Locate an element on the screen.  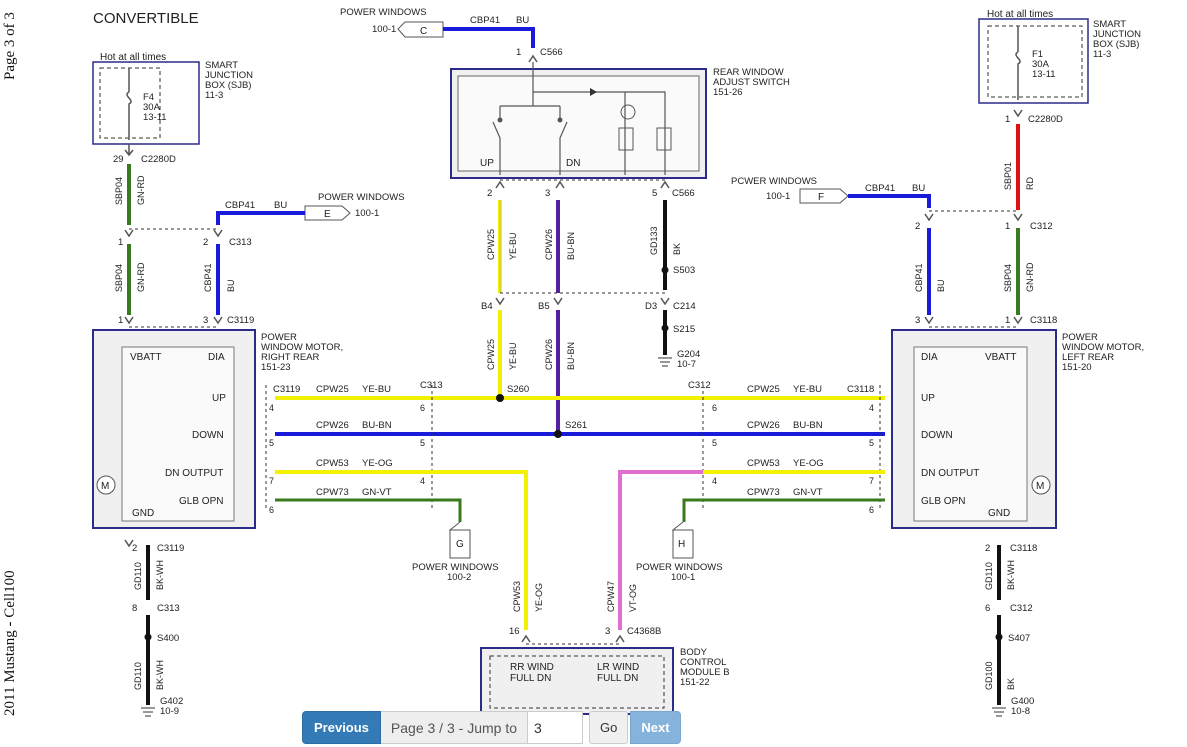
diagram-label: PCWER WINDOWS is located at coordinates (774, 181).